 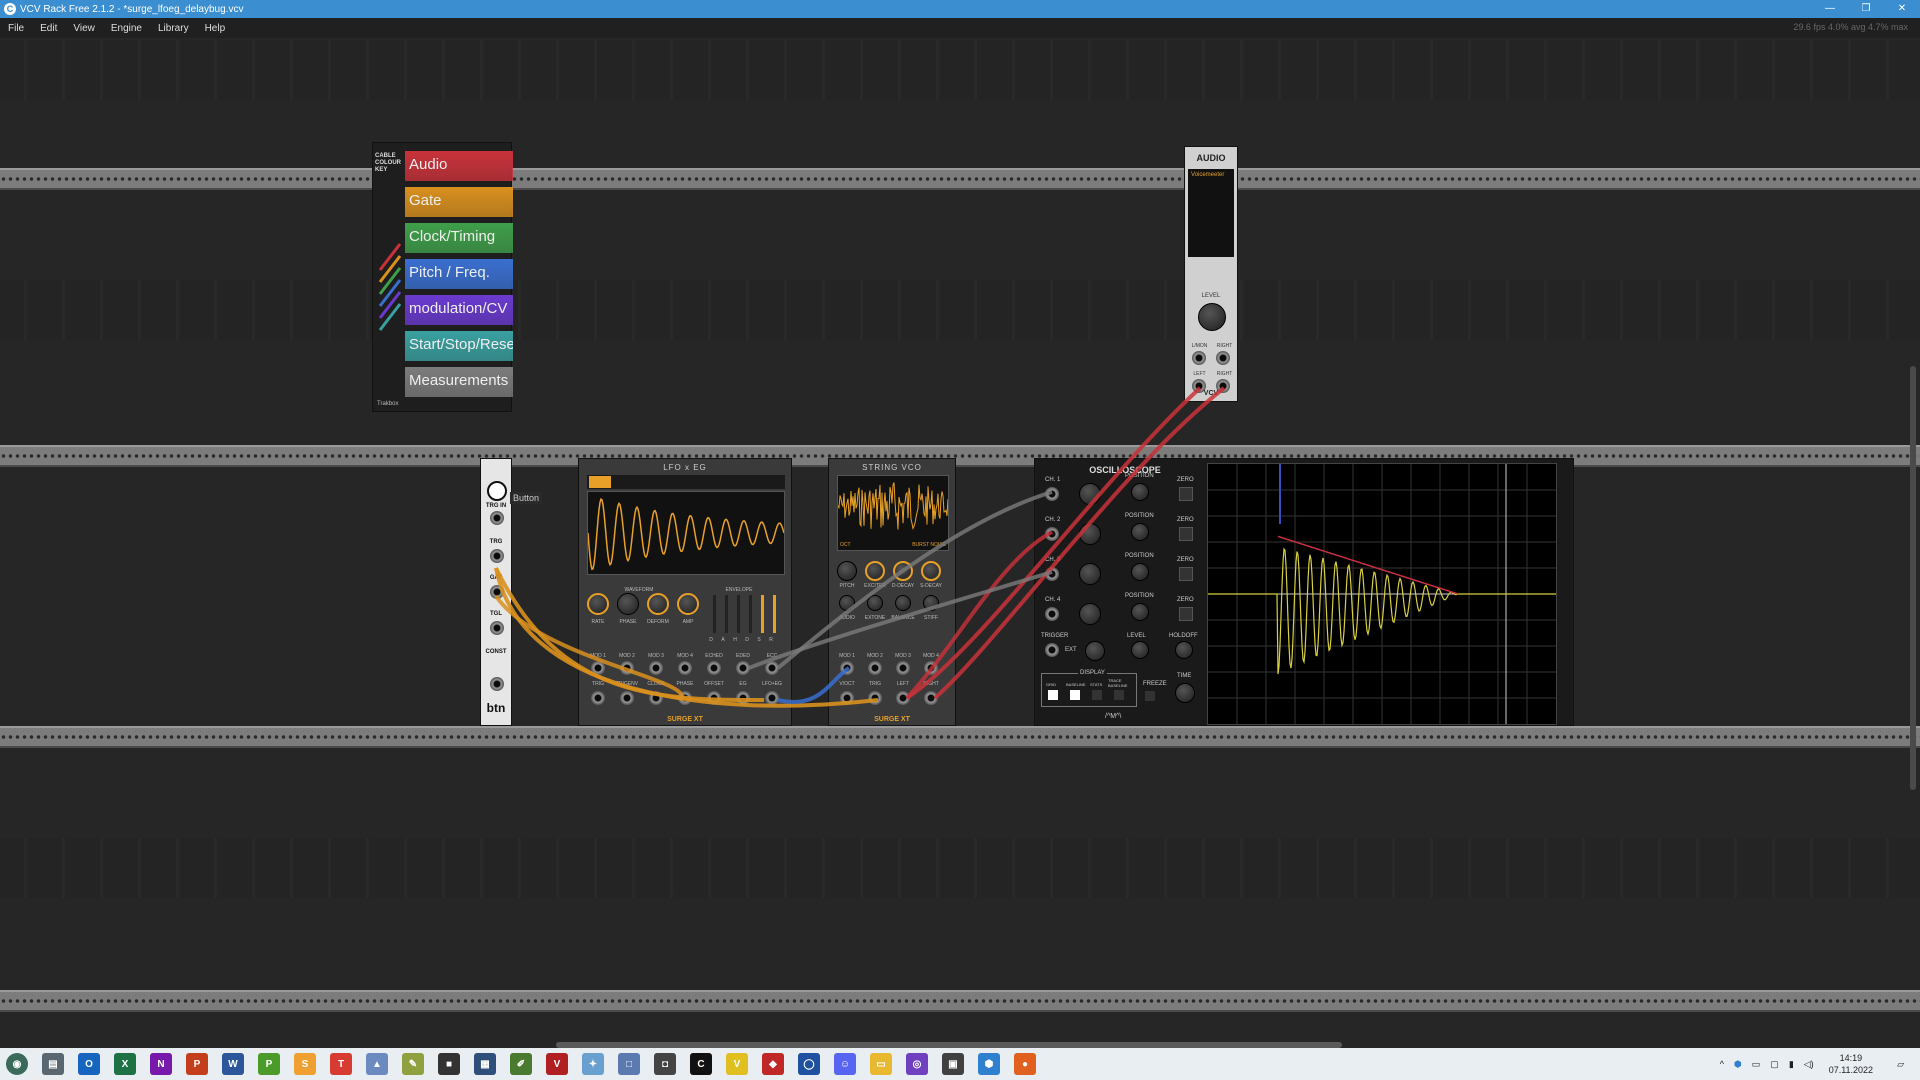 What do you see at coordinates (305, 1064) in the screenshot?
I see `app-sublime-icon: S` at bounding box center [305, 1064].